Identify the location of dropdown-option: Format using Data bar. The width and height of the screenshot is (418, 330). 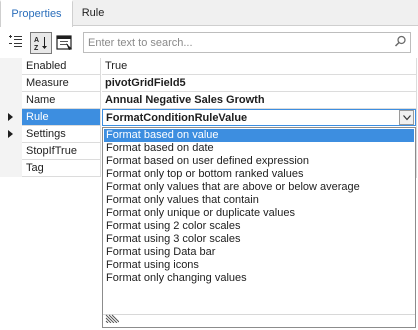
(259, 252).